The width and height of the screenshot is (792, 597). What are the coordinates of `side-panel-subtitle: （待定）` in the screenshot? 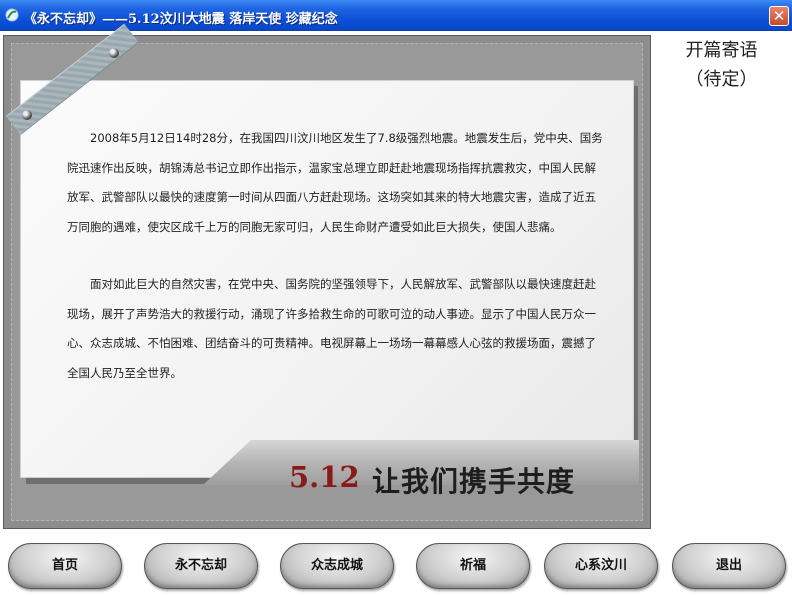 It's located at (721, 79).